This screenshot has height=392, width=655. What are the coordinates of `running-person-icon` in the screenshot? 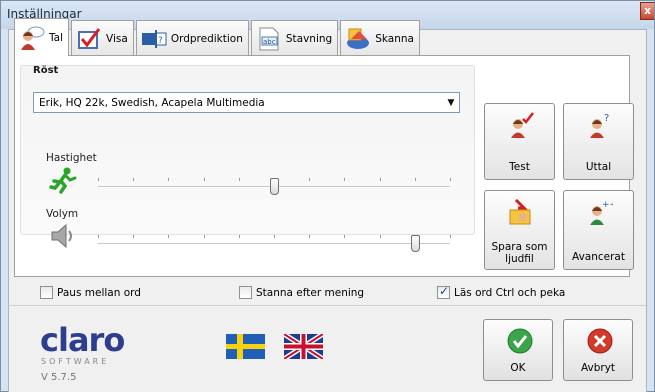 It's located at (63, 180).